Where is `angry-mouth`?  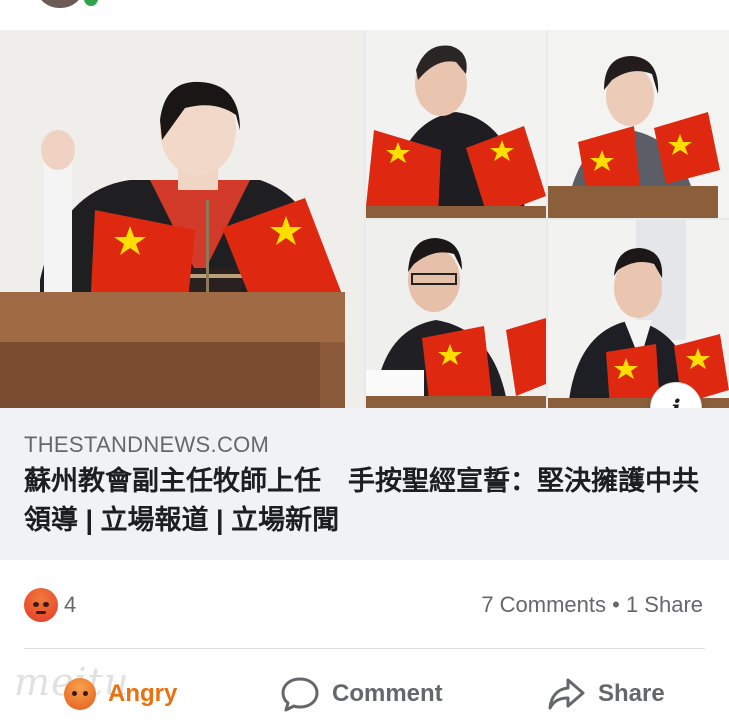 angry-mouth is located at coordinates (41, 612).